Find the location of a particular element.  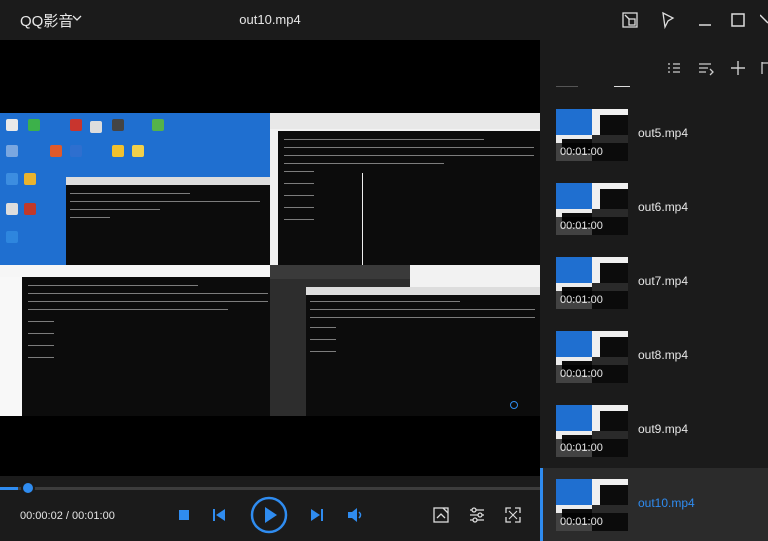

playlist-item: 00:01:00 out9.mp4 is located at coordinates (654, 431).